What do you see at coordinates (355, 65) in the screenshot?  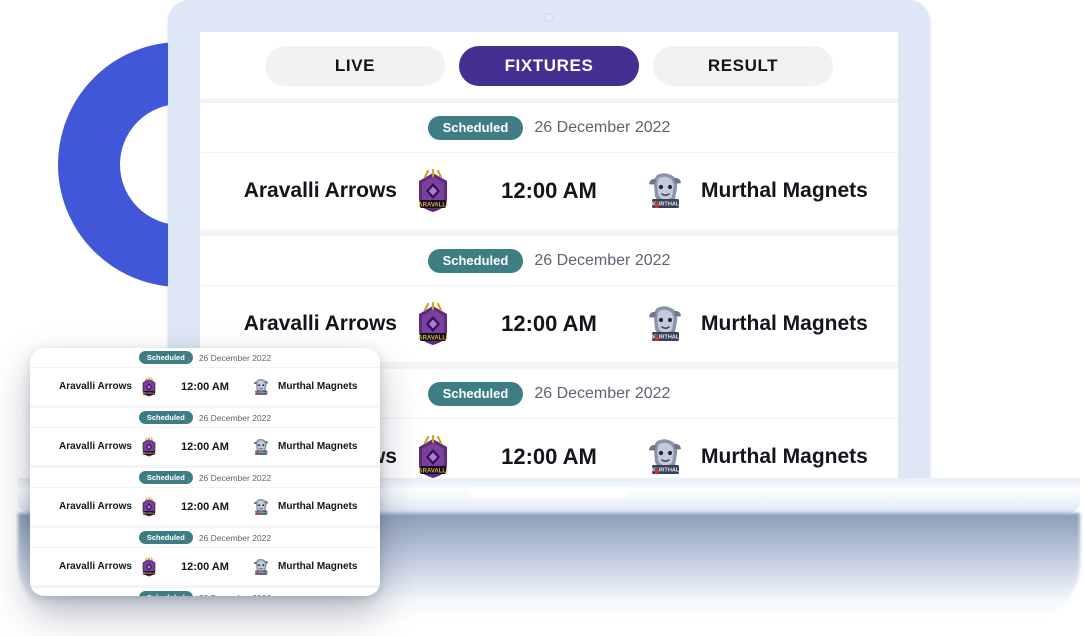 I see `tab-live: LIVE` at bounding box center [355, 65].